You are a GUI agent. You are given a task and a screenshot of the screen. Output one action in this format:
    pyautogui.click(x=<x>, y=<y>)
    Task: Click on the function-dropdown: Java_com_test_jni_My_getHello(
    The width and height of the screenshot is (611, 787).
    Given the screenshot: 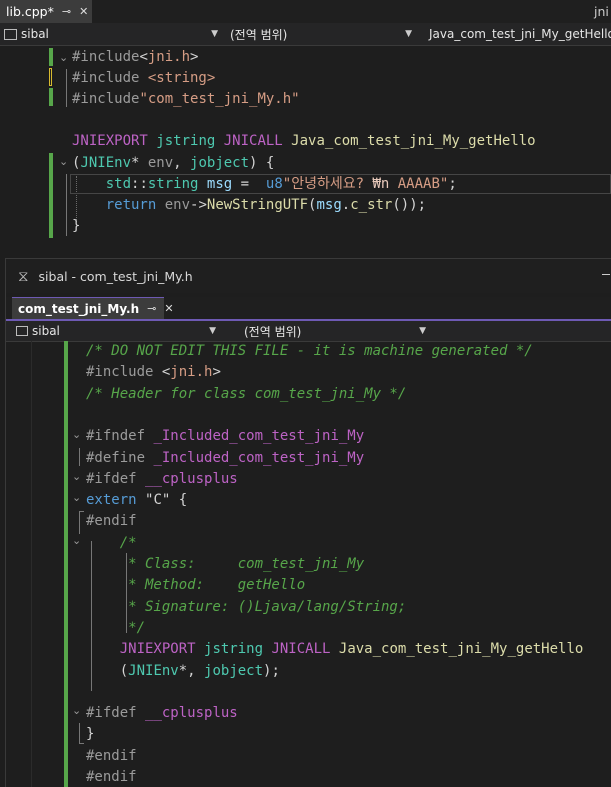 What is the action you would take?
    pyautogui.click(x=515, y=34)
    